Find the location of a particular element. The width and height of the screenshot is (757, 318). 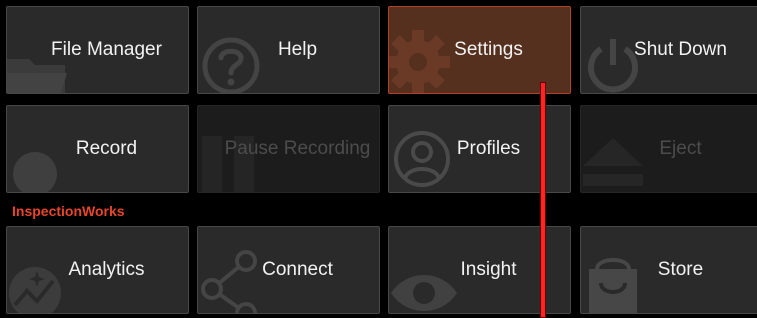

pause-recording-label: Pause Recording is located at coordinates (297, 148).